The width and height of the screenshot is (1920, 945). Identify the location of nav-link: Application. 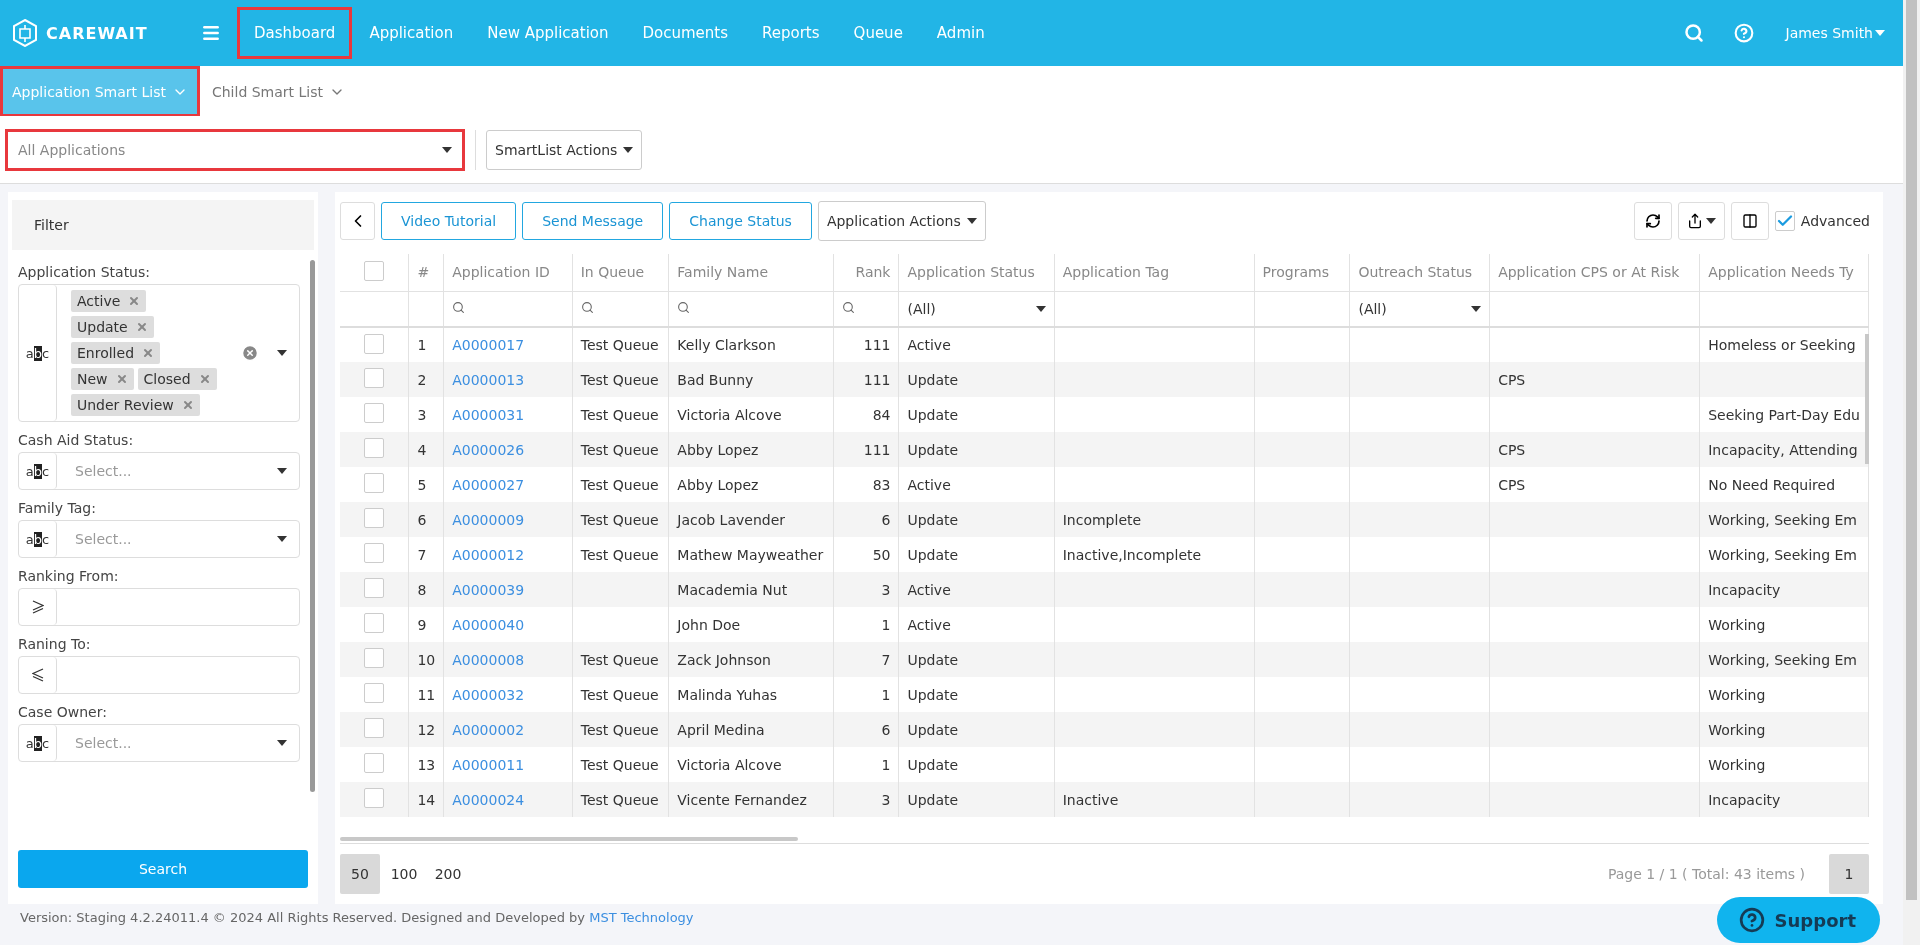
(411, 33).